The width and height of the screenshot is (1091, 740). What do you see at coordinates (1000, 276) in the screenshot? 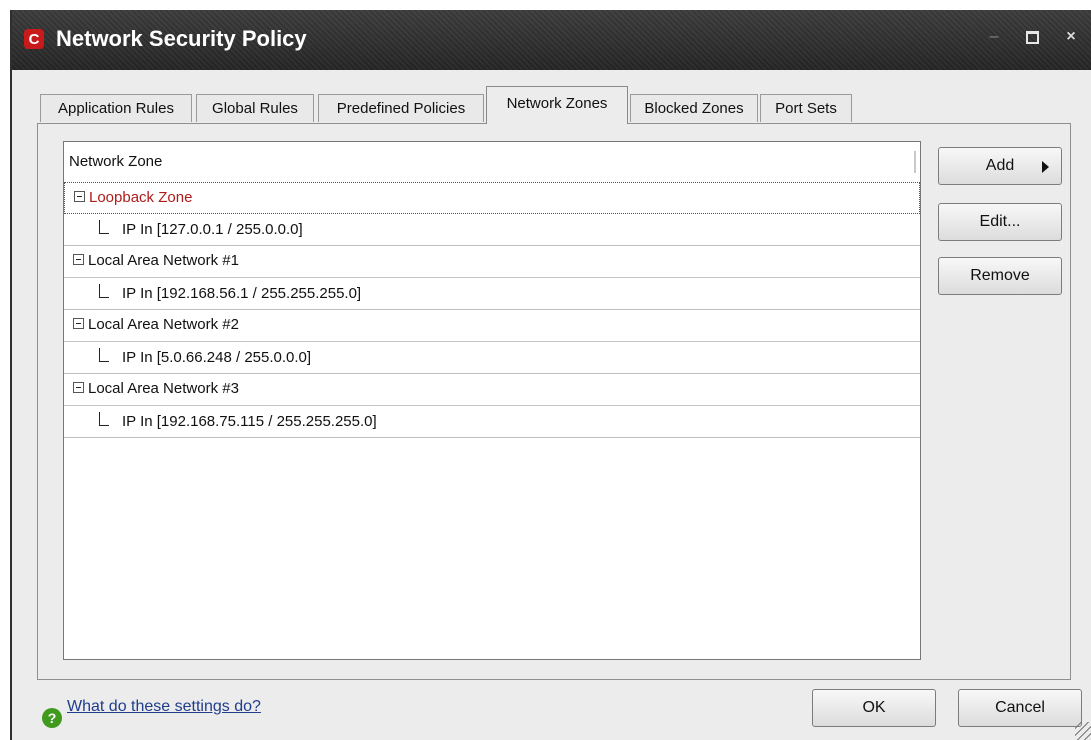
I see `remove-button: Remove` at bounding box center [1000, 276].